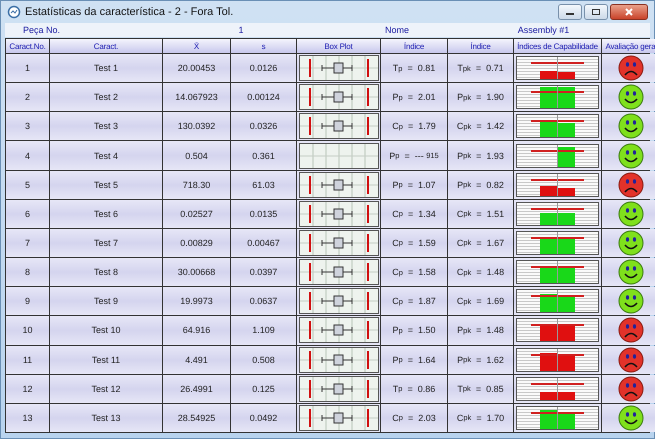 The height and width of the screenshot is (439, 655). What do you see at coordinates (106, 184) in the screenshot?
I see `table-cell: Test 5` at bounding box center [106, 184].